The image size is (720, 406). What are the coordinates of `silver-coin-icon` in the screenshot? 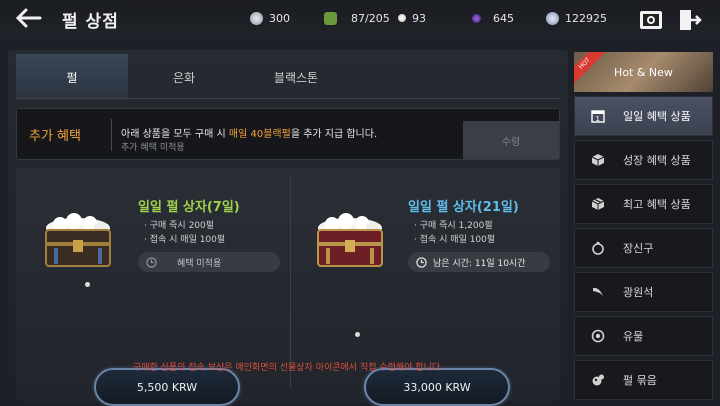 It's located at (256, 18).